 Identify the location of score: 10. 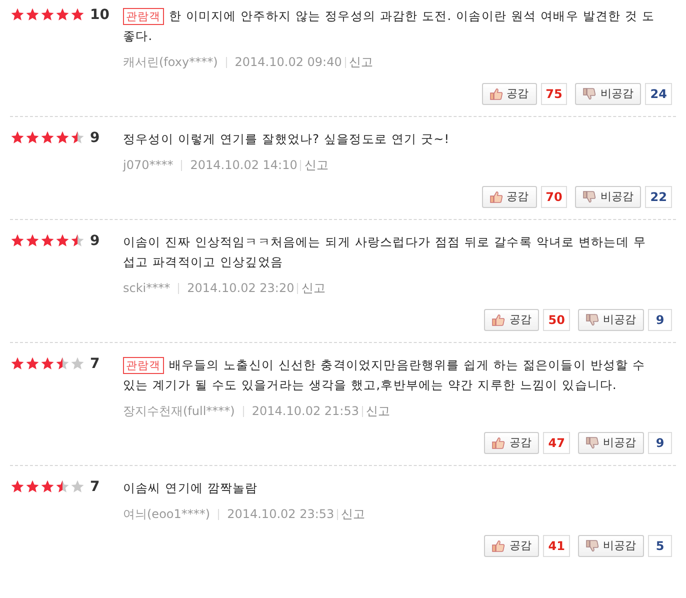
(100, 15).